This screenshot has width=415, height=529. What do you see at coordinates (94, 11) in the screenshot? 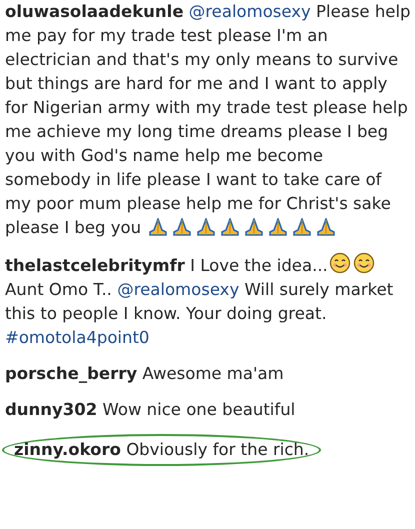
I see `username-link: oluwasolaadekunle` at bounding box center [94, 11].